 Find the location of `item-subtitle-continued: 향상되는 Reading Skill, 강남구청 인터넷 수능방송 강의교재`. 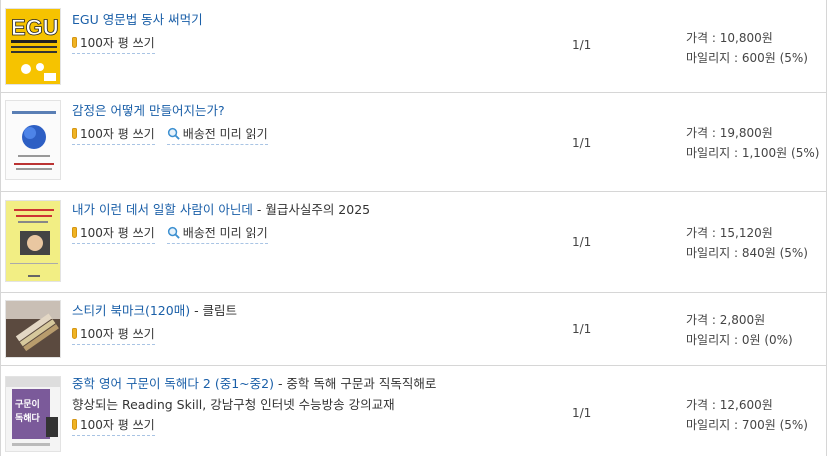

item-subtitle-continued: 향상되는 Reading Skill, 강남구청 인터넷 수능방송 강의교재 is located at coordinates (233, 404).